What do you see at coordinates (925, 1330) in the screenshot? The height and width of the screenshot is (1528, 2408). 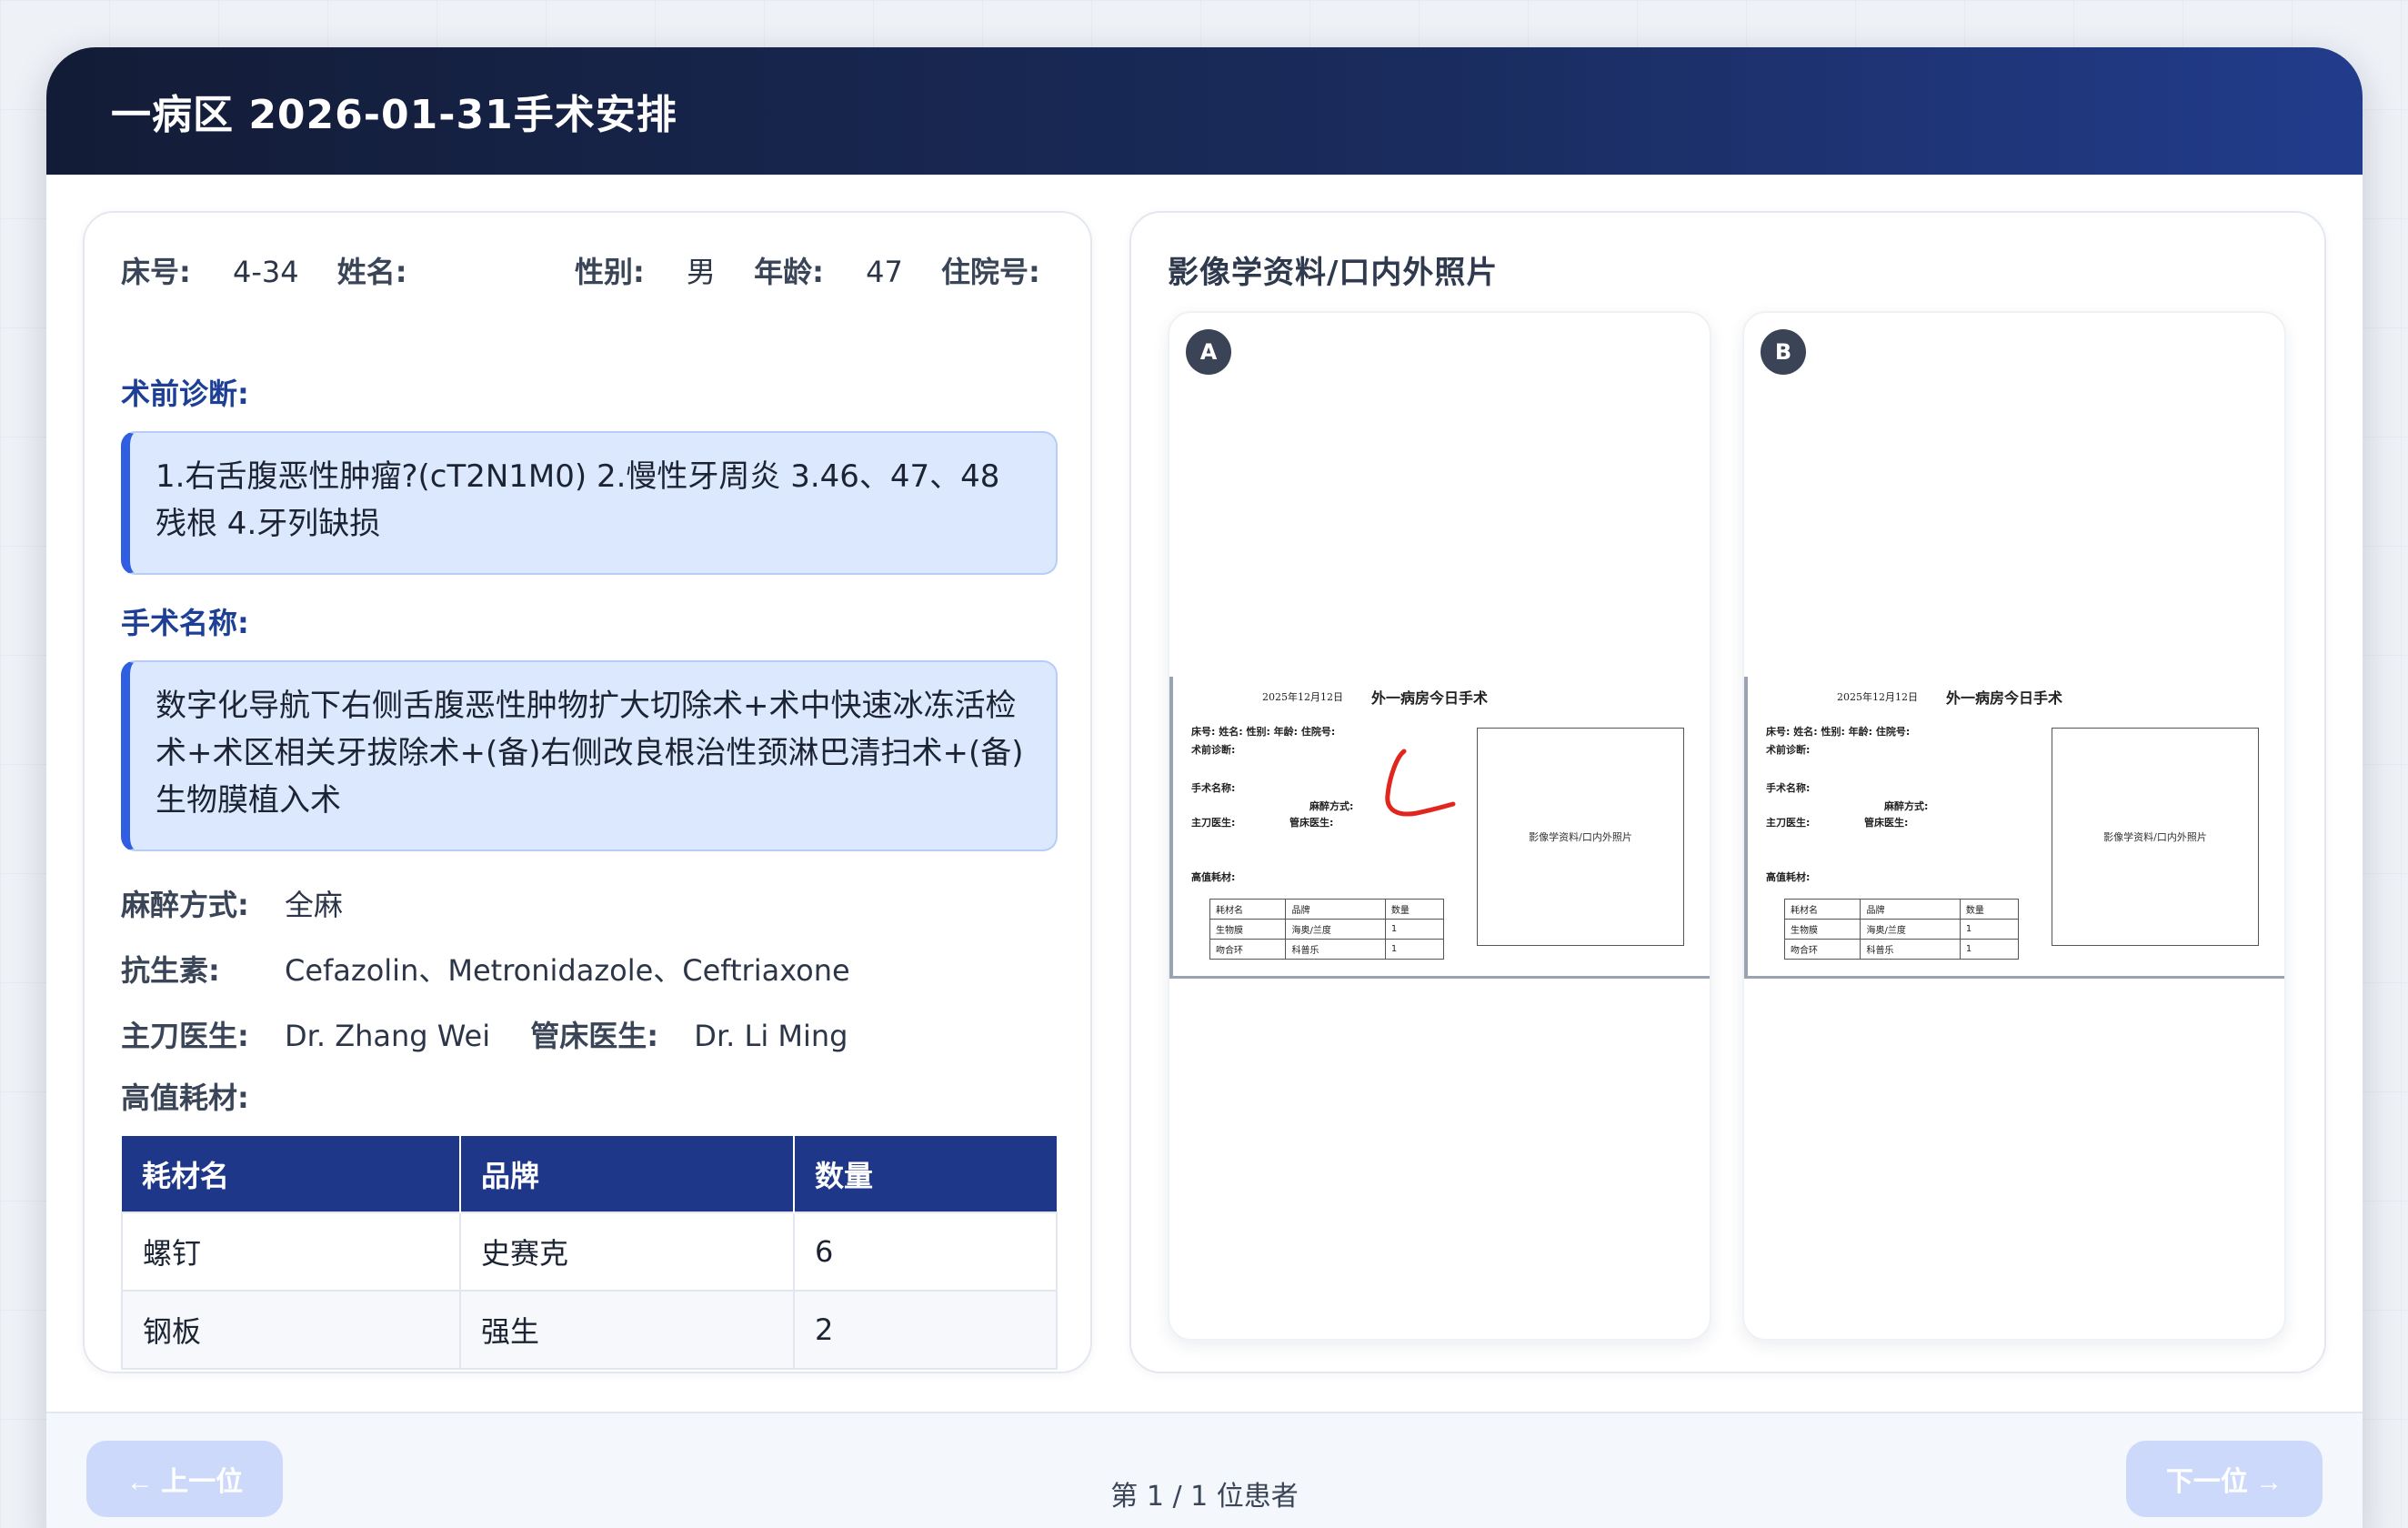 I see `table-cell: 2` at bounding box center [925, 1330].